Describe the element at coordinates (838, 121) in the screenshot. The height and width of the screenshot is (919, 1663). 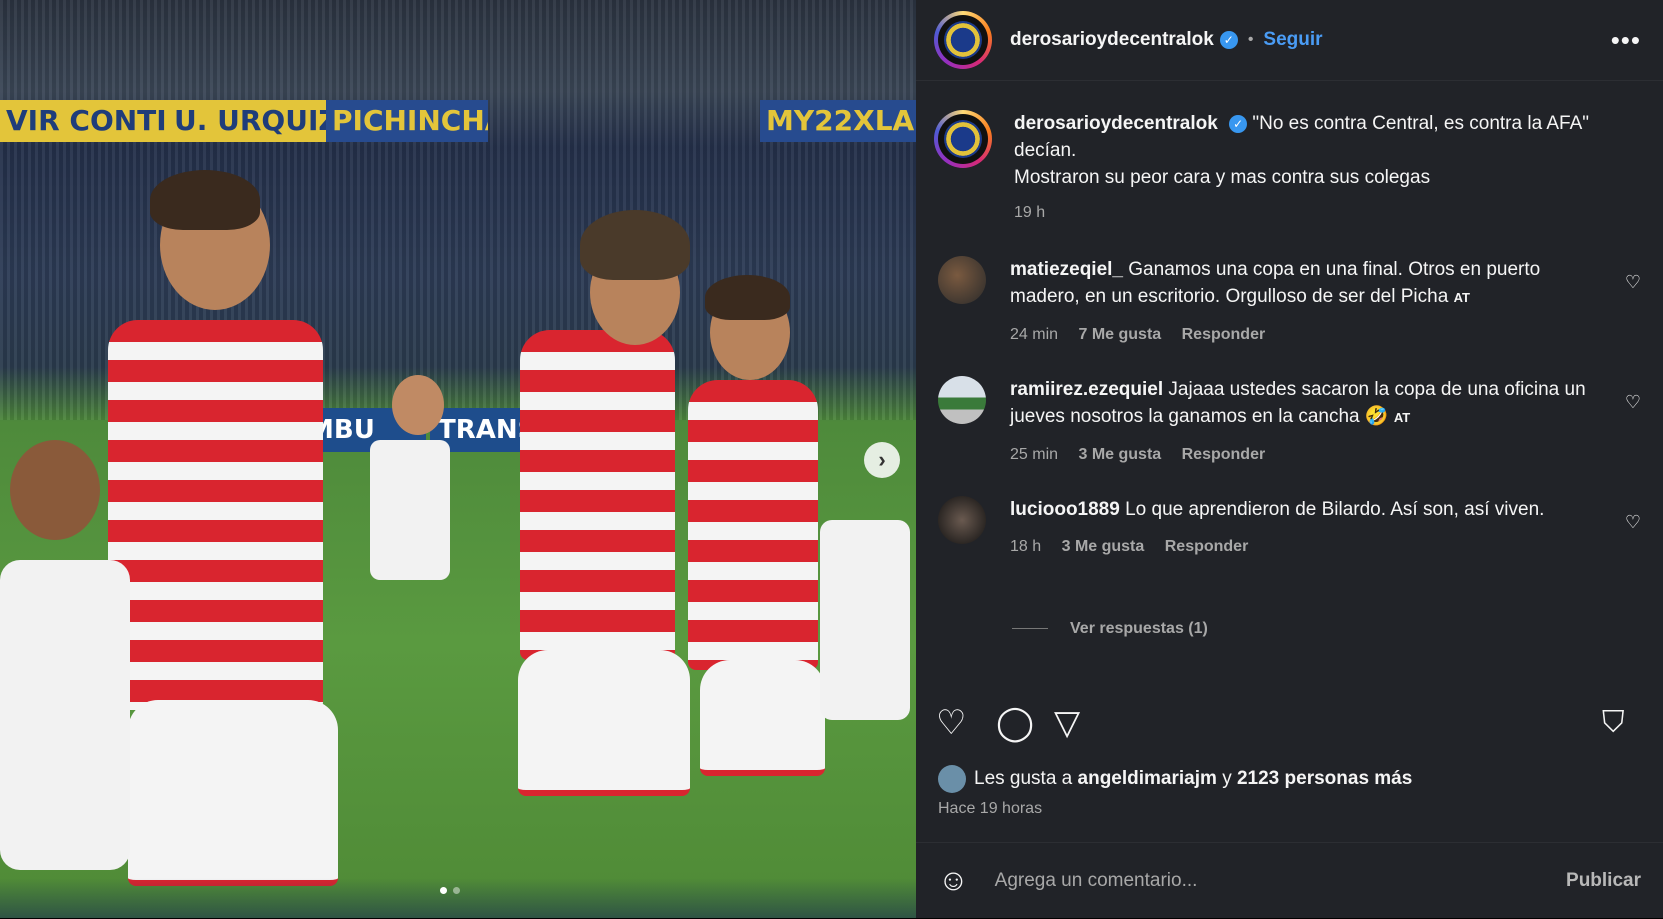
I see `banner: MY22XLAND` at that location.